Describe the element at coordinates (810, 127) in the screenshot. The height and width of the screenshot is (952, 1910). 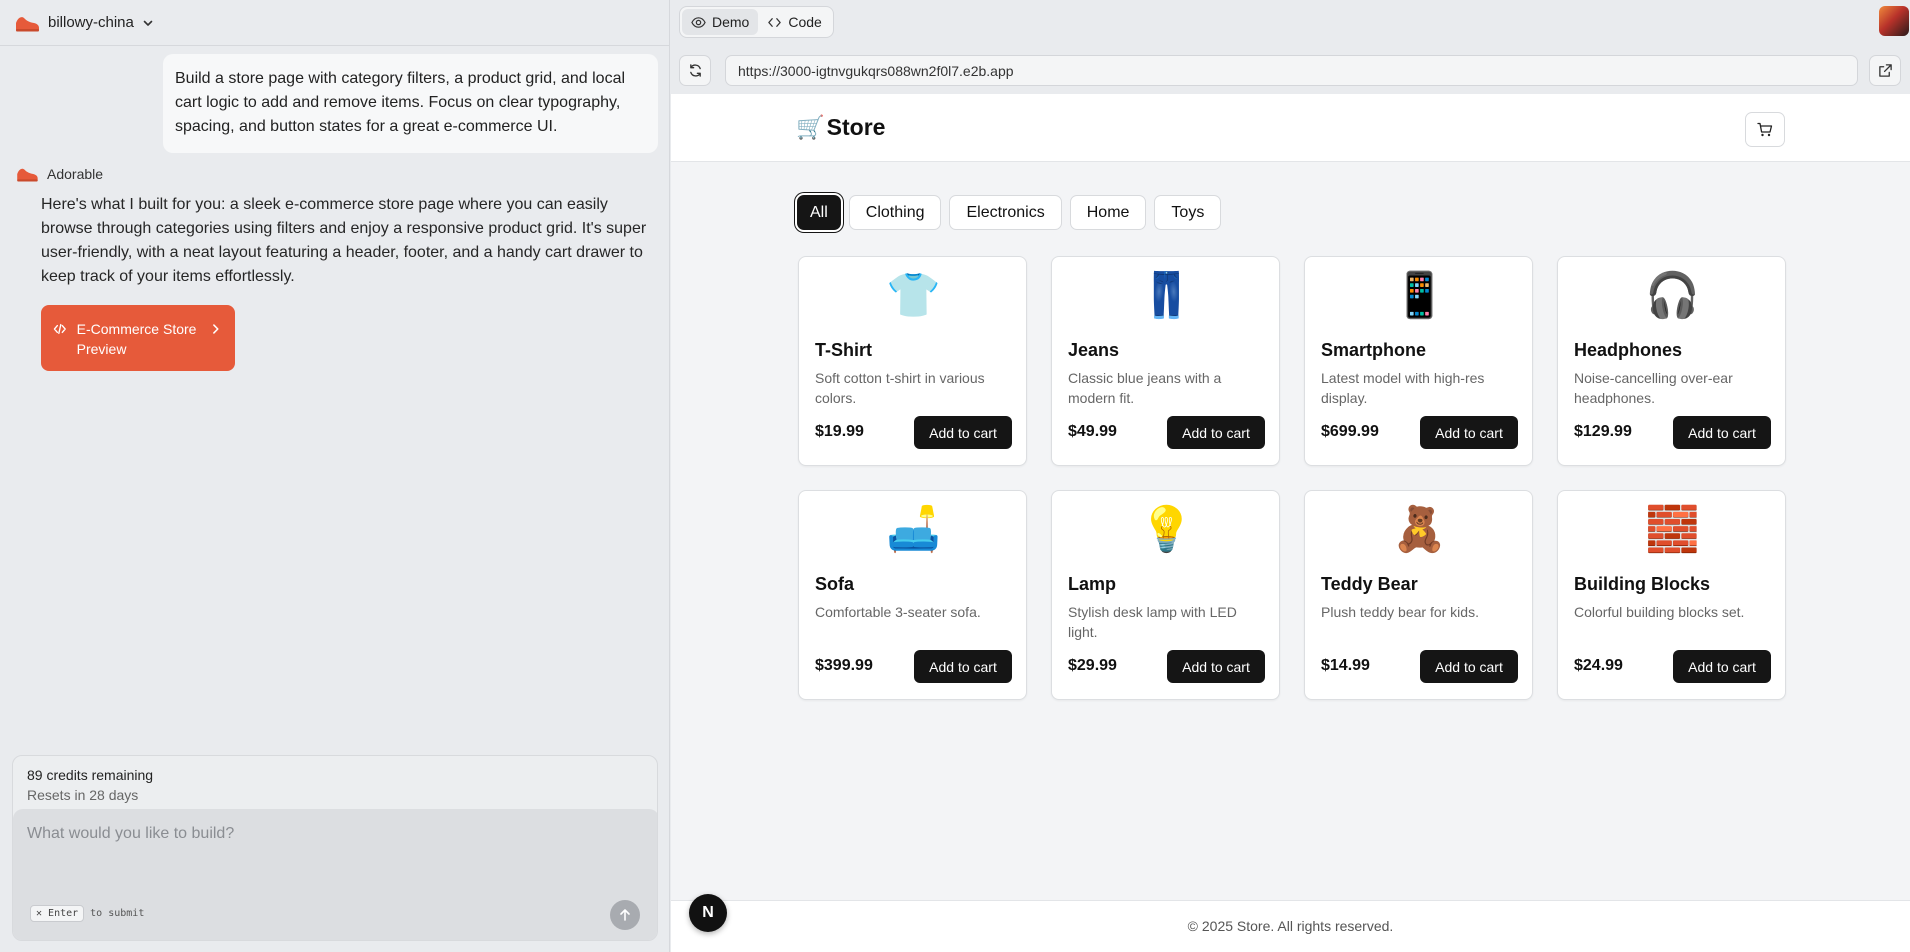
I see `cart-emoji-icon: 🛒` at that location.